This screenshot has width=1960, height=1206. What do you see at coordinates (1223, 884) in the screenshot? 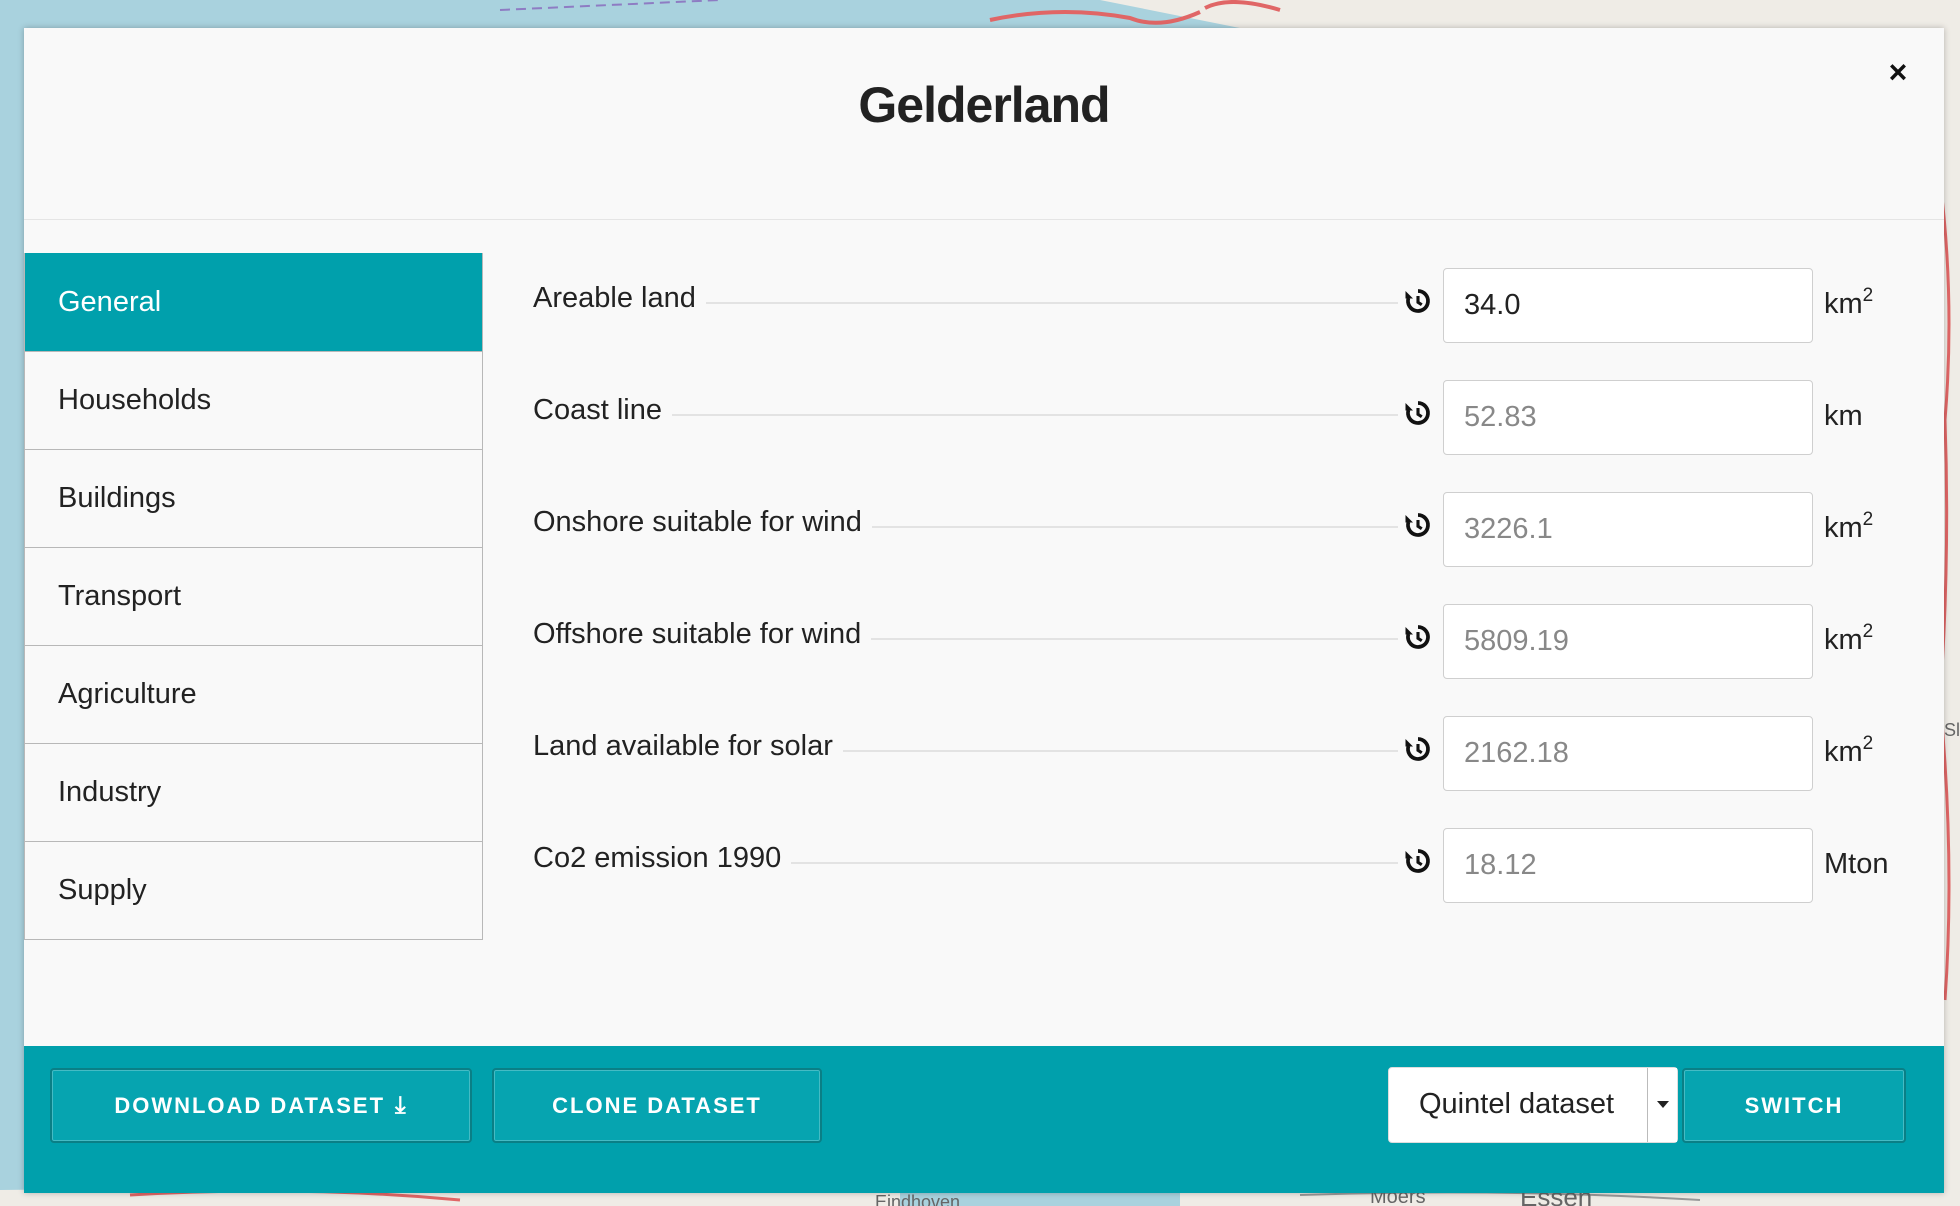
I see `field-row-co2-emission: Co2 emission 1990 Mton` at bounding box center [1223, 884].